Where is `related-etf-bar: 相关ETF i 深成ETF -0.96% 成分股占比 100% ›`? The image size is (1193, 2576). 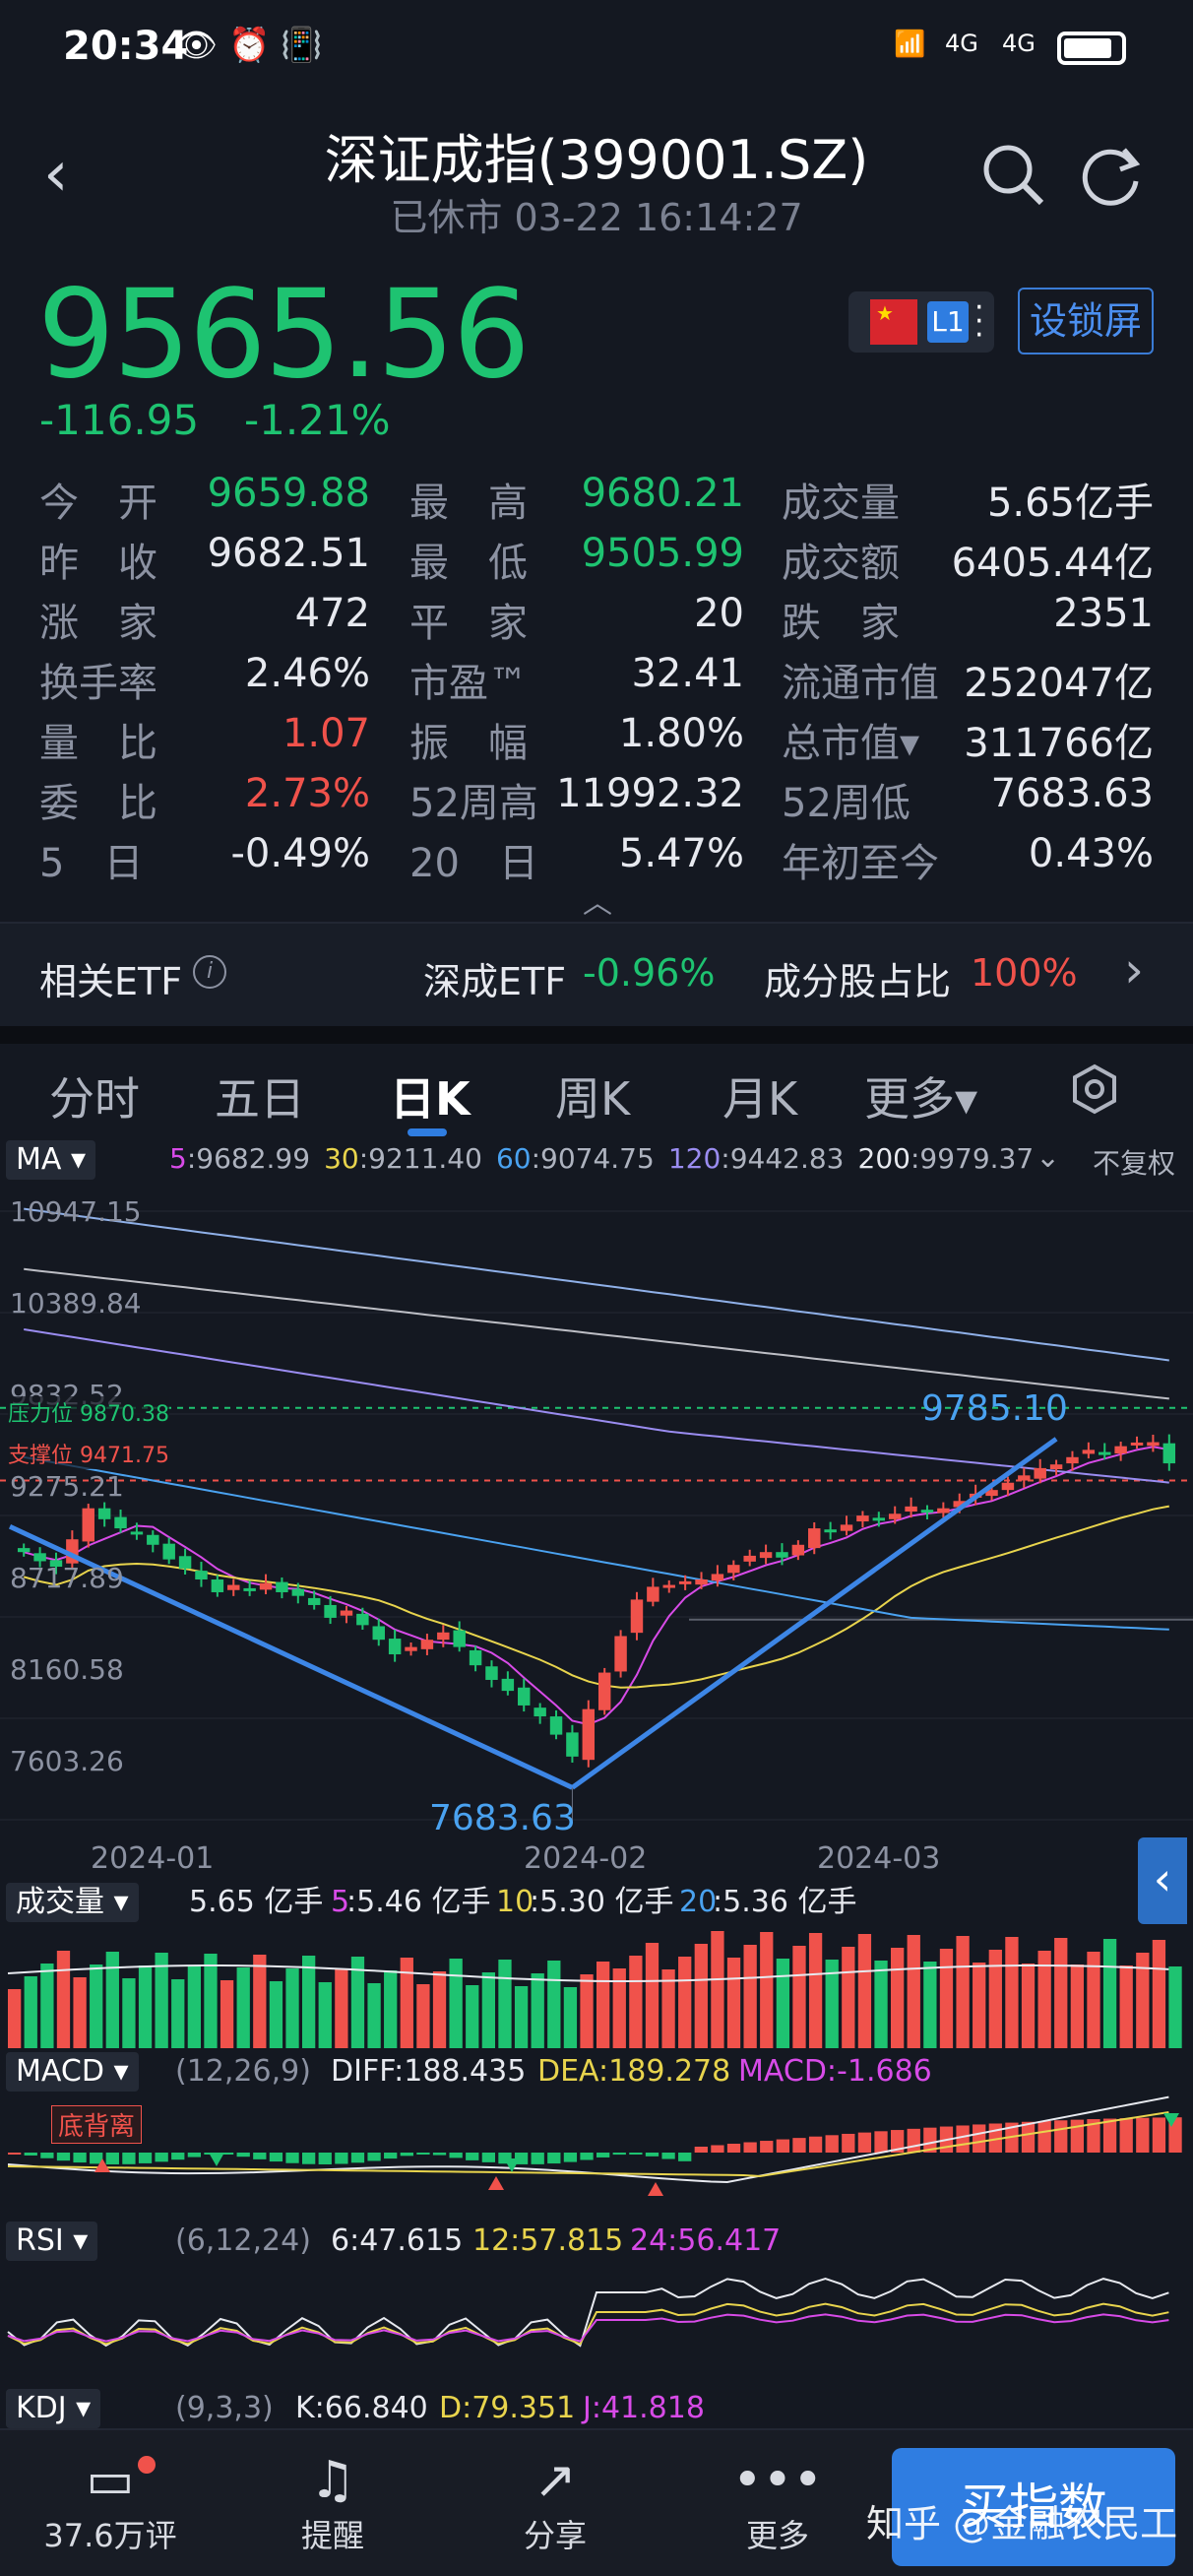
related-etf-bar: 相关ETF i 深成ETF -0.96% 成分股占比 100% › is located at coordinates (596, 974).